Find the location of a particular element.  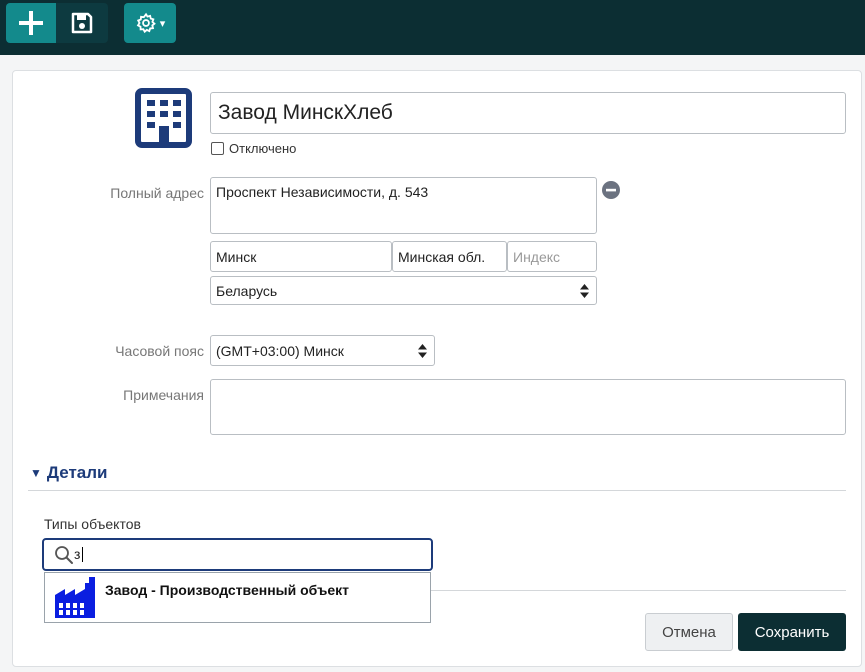

top-toolbar: ▾ is located at coordinates (432, 27).